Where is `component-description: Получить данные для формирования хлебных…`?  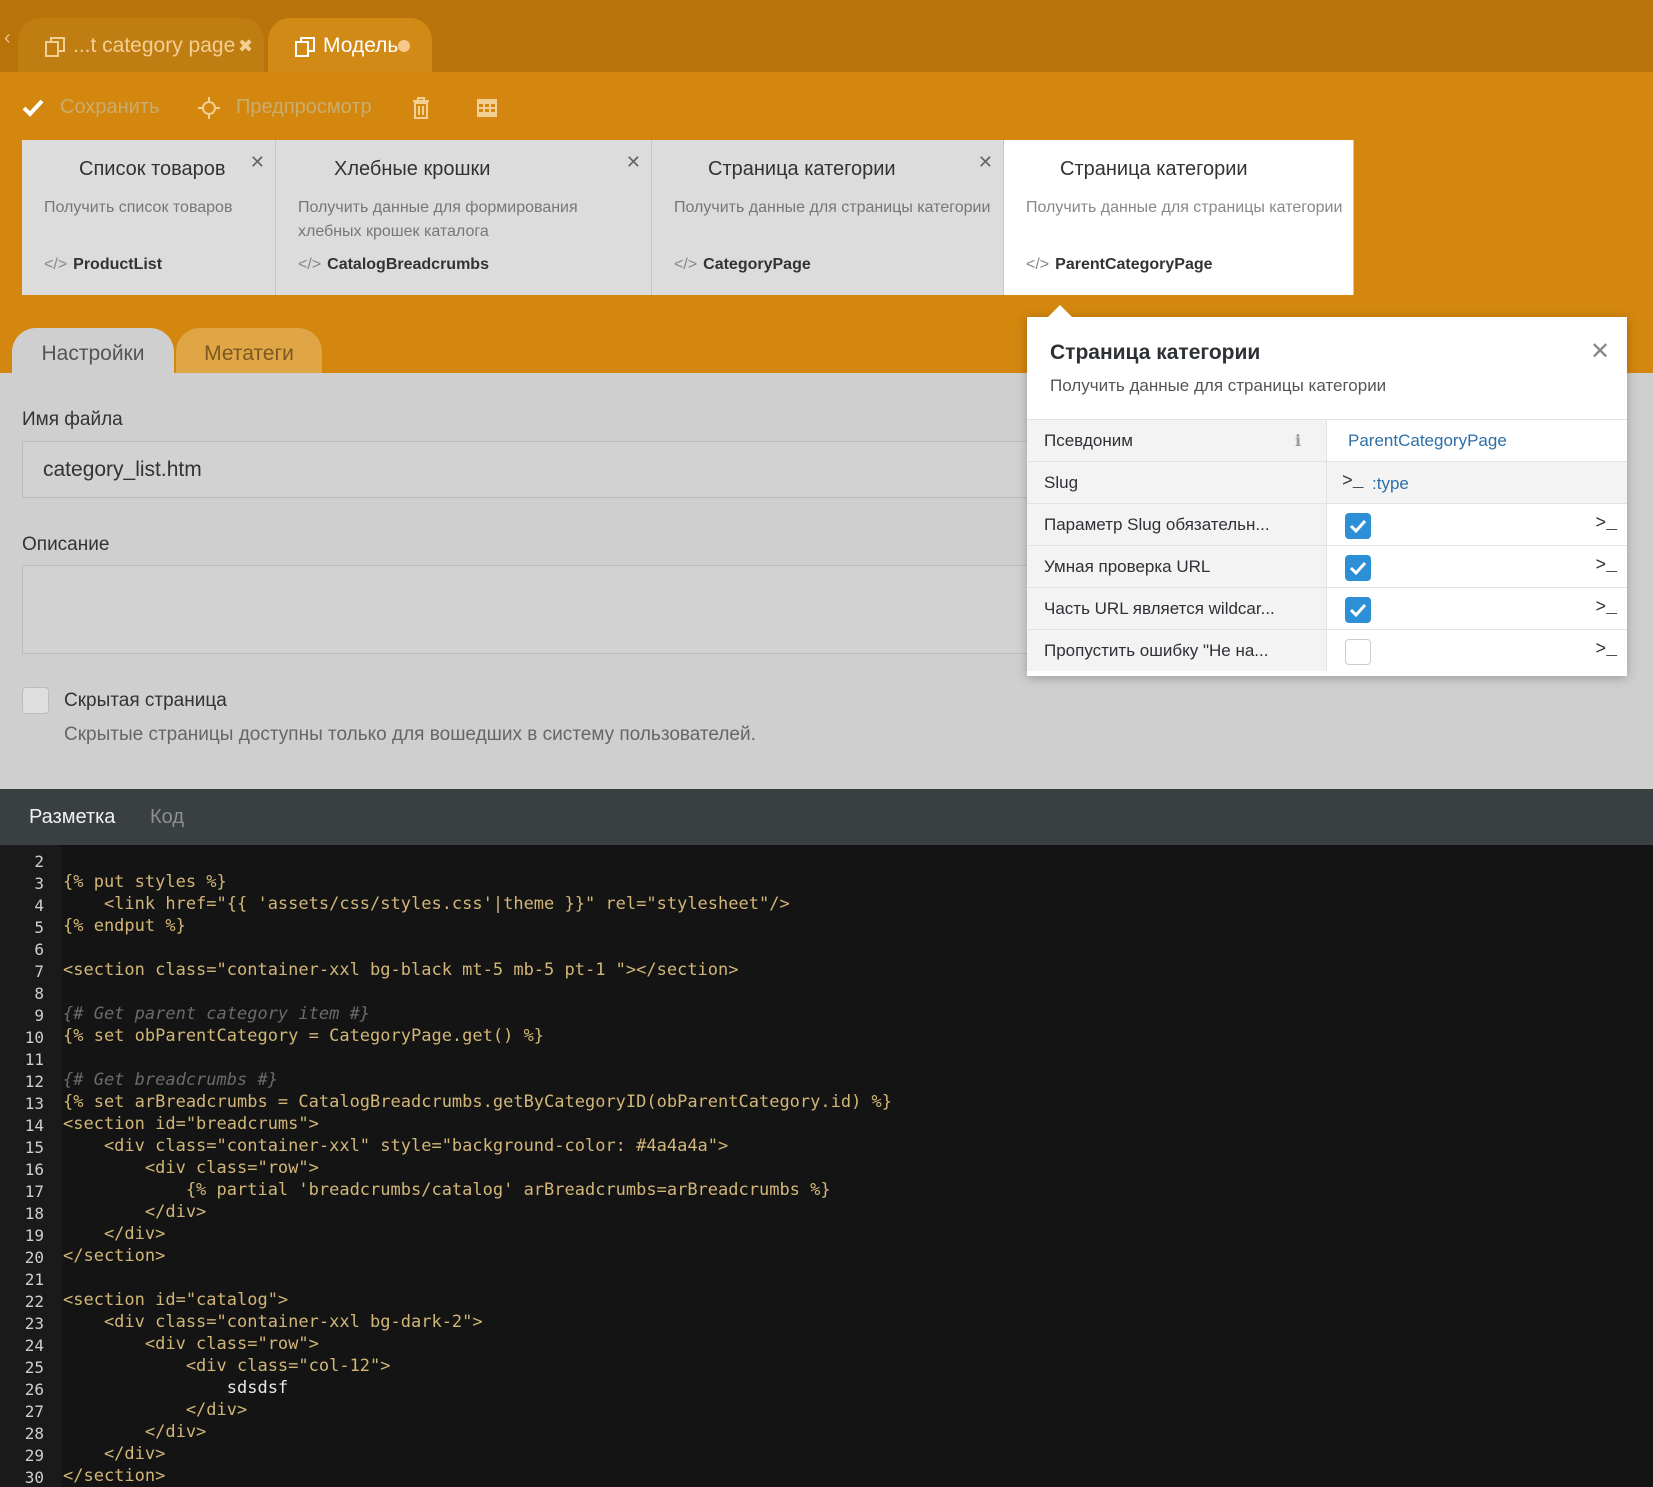
component-description: Получить данные для формирования хлебных… is located at coordinates (438, 219).